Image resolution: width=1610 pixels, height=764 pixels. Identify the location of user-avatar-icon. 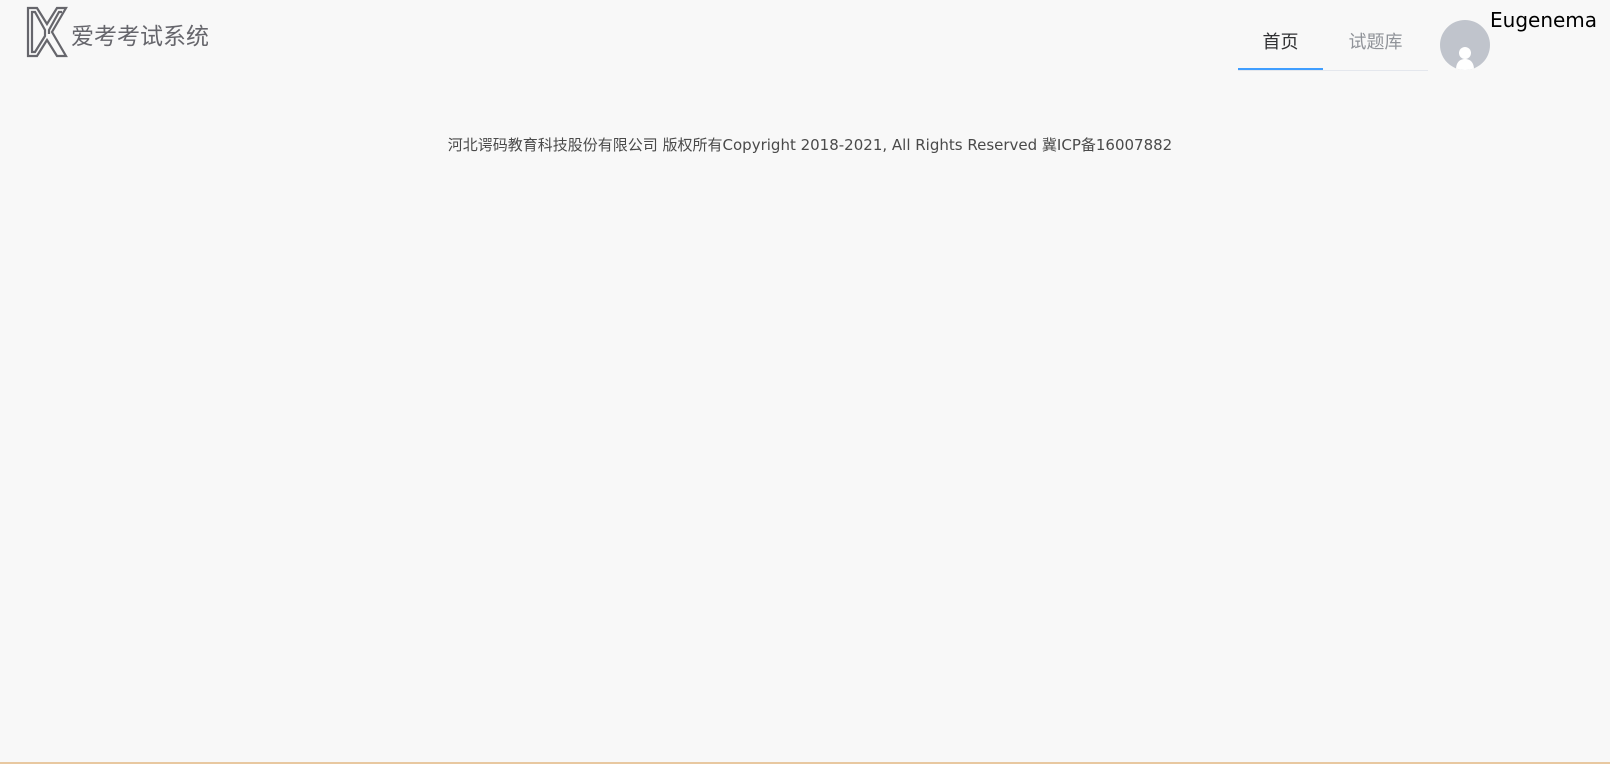
(1465, 58).